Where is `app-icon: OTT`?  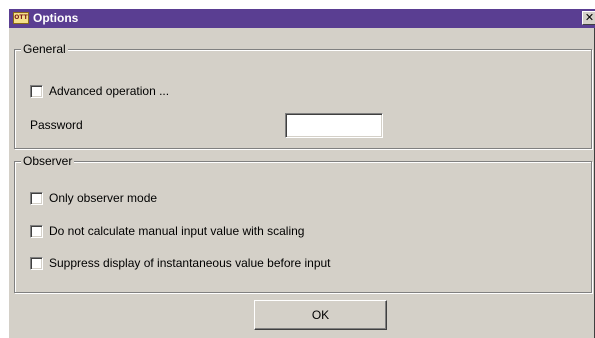 app-icon: OTT is located at coordinates (21, 18).